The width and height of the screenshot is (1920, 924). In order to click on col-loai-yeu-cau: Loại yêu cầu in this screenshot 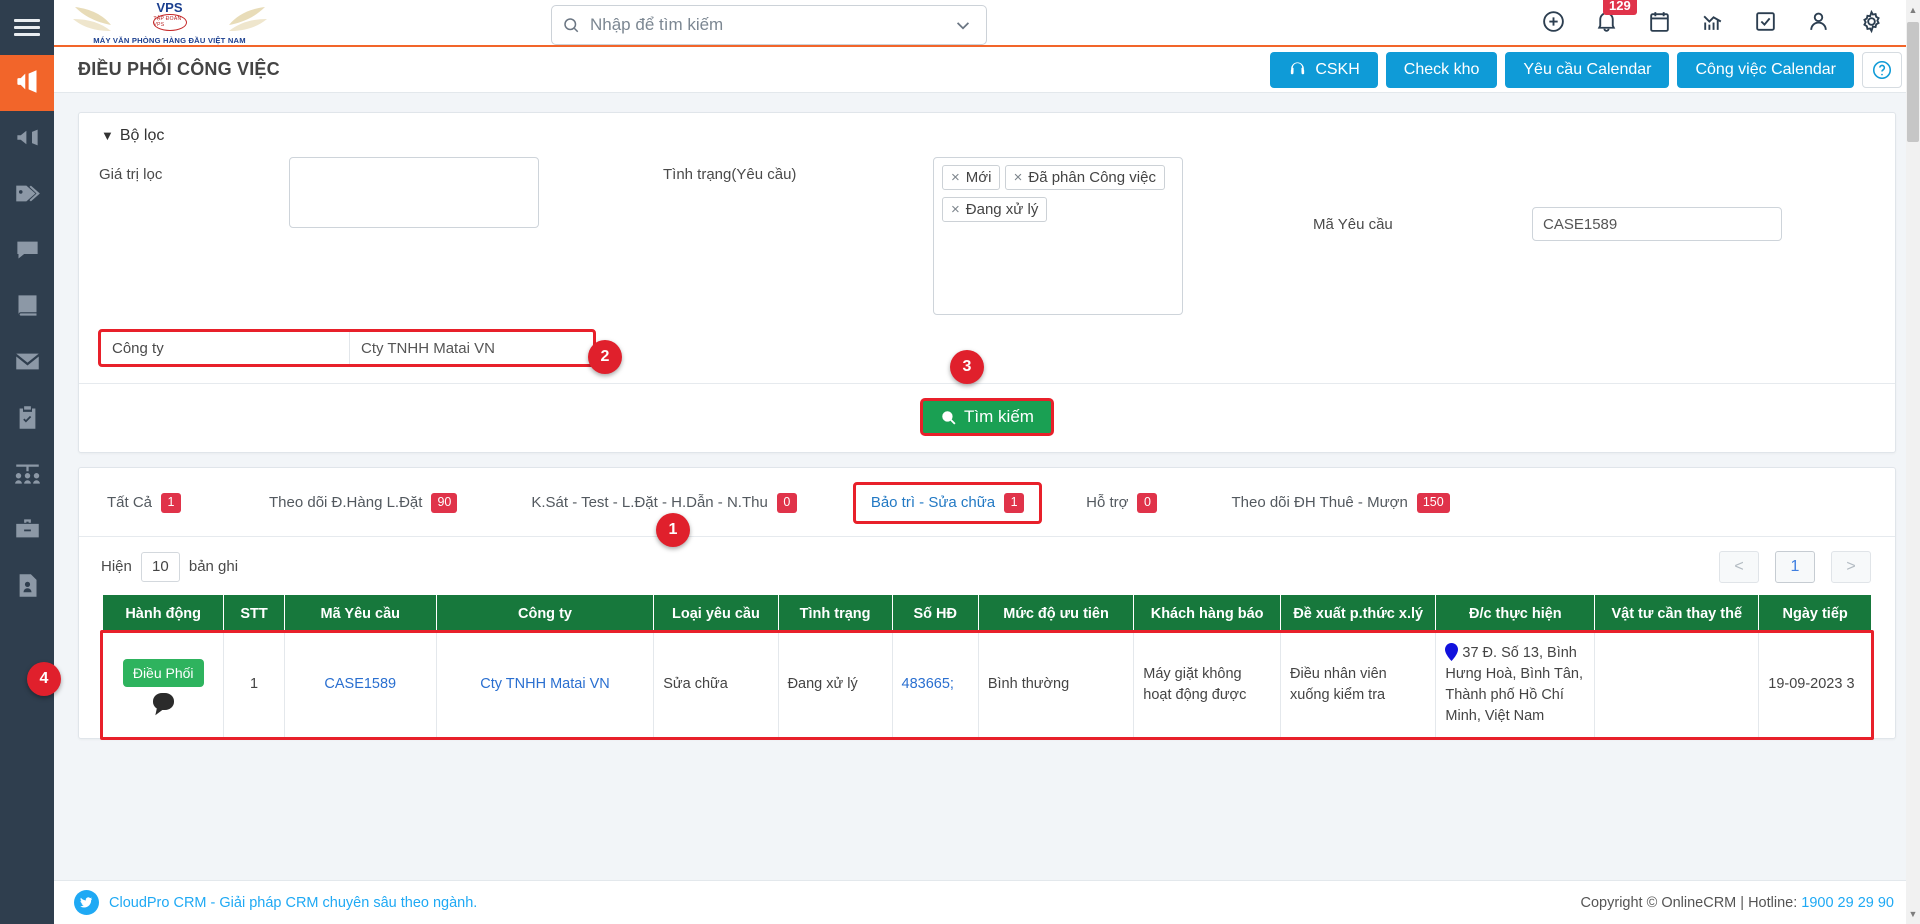, I will do `click(716, 613)`.